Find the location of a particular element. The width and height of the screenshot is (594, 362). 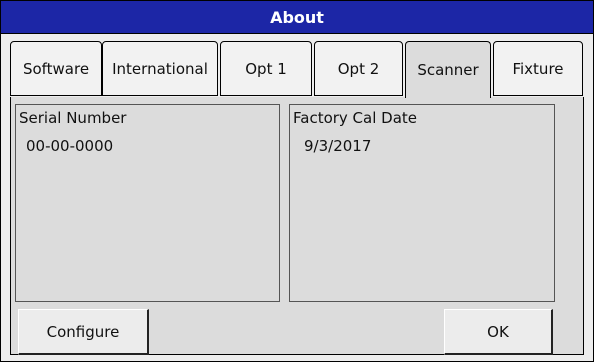

tab-software: Software is located at coordinates (56, 68).